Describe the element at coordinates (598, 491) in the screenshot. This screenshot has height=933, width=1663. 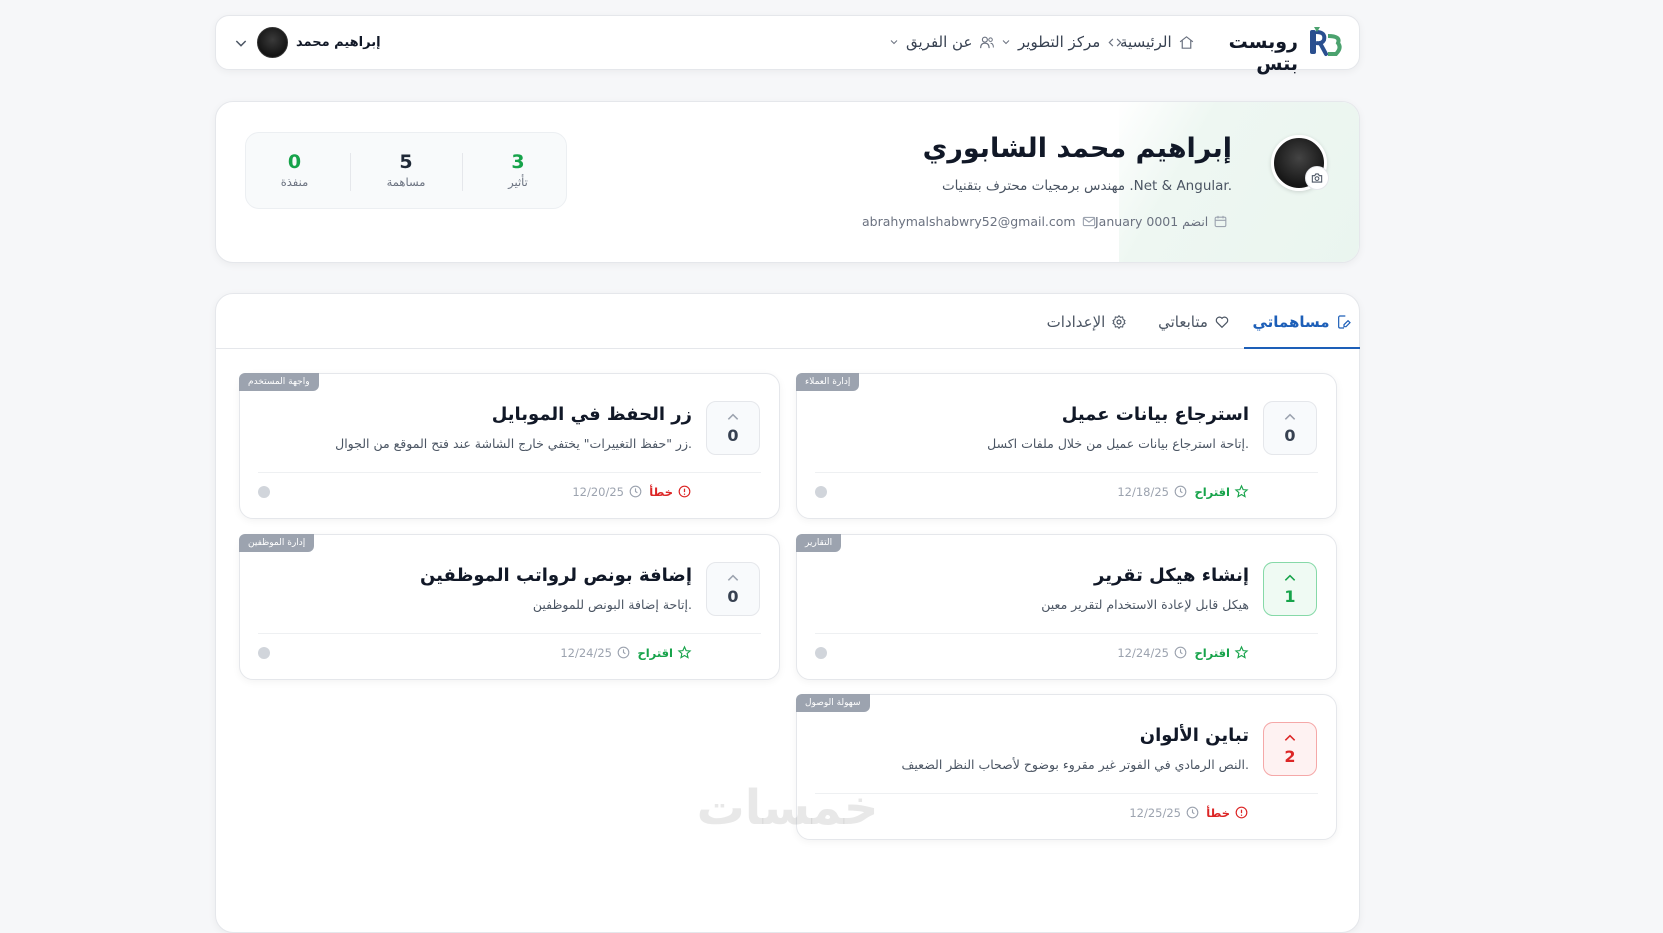
I see `date-text: 12/20/25` at that location.